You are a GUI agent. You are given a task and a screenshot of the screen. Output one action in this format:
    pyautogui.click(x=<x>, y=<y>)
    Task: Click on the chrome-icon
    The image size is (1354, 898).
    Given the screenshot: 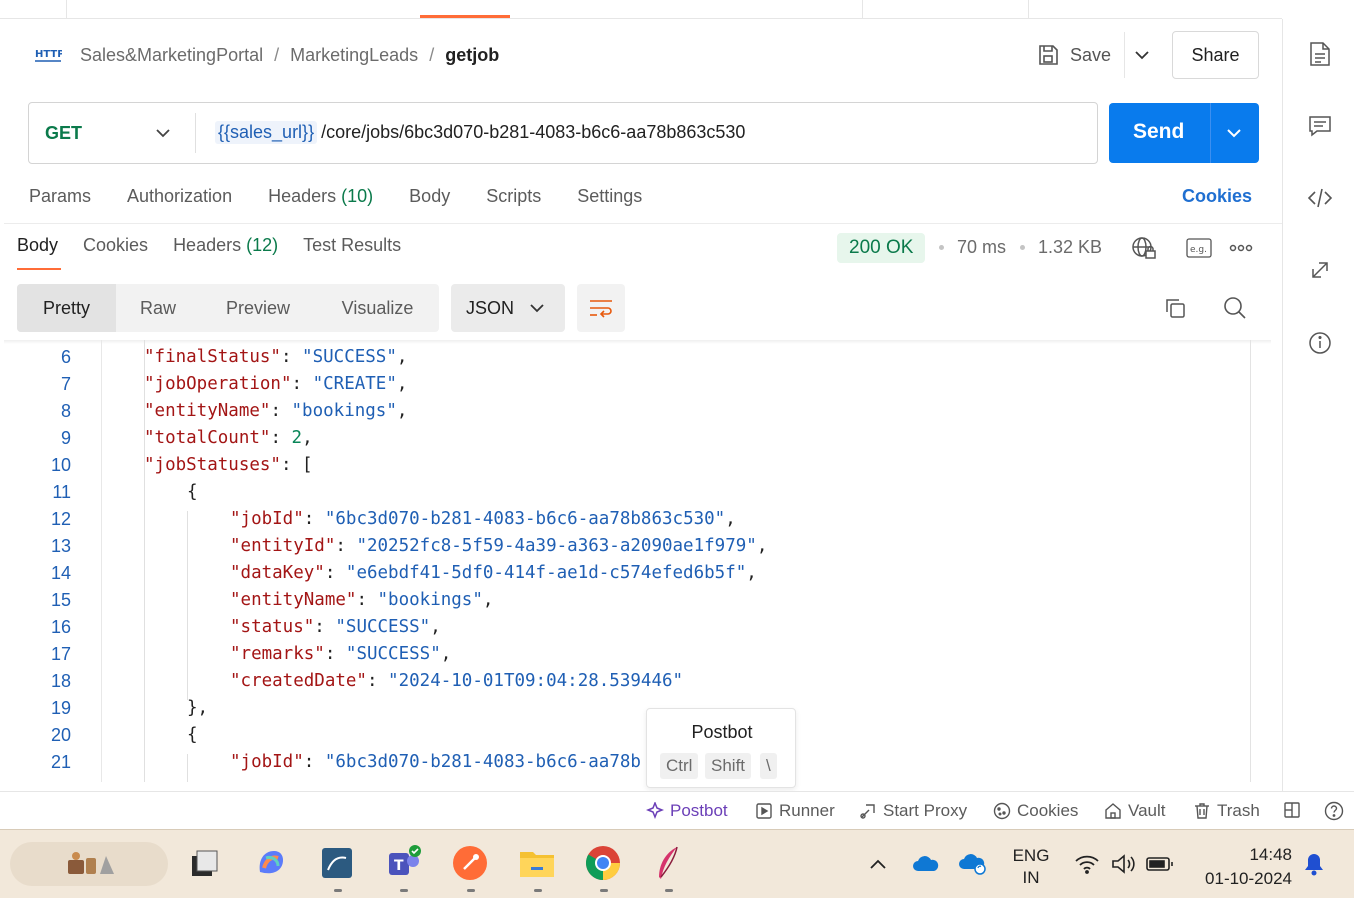 What is the action you would take?
    pyautogui.click(x=603, y=863)
    